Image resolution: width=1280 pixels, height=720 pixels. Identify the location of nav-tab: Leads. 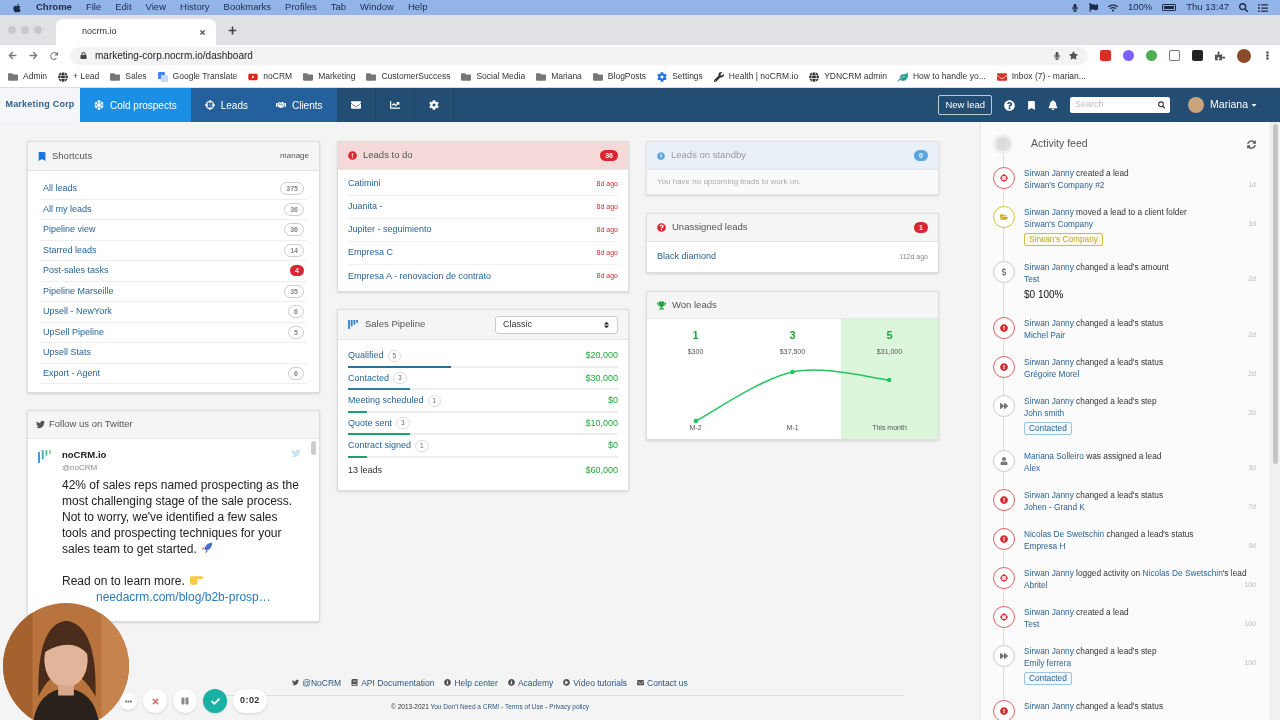
(226, 105).